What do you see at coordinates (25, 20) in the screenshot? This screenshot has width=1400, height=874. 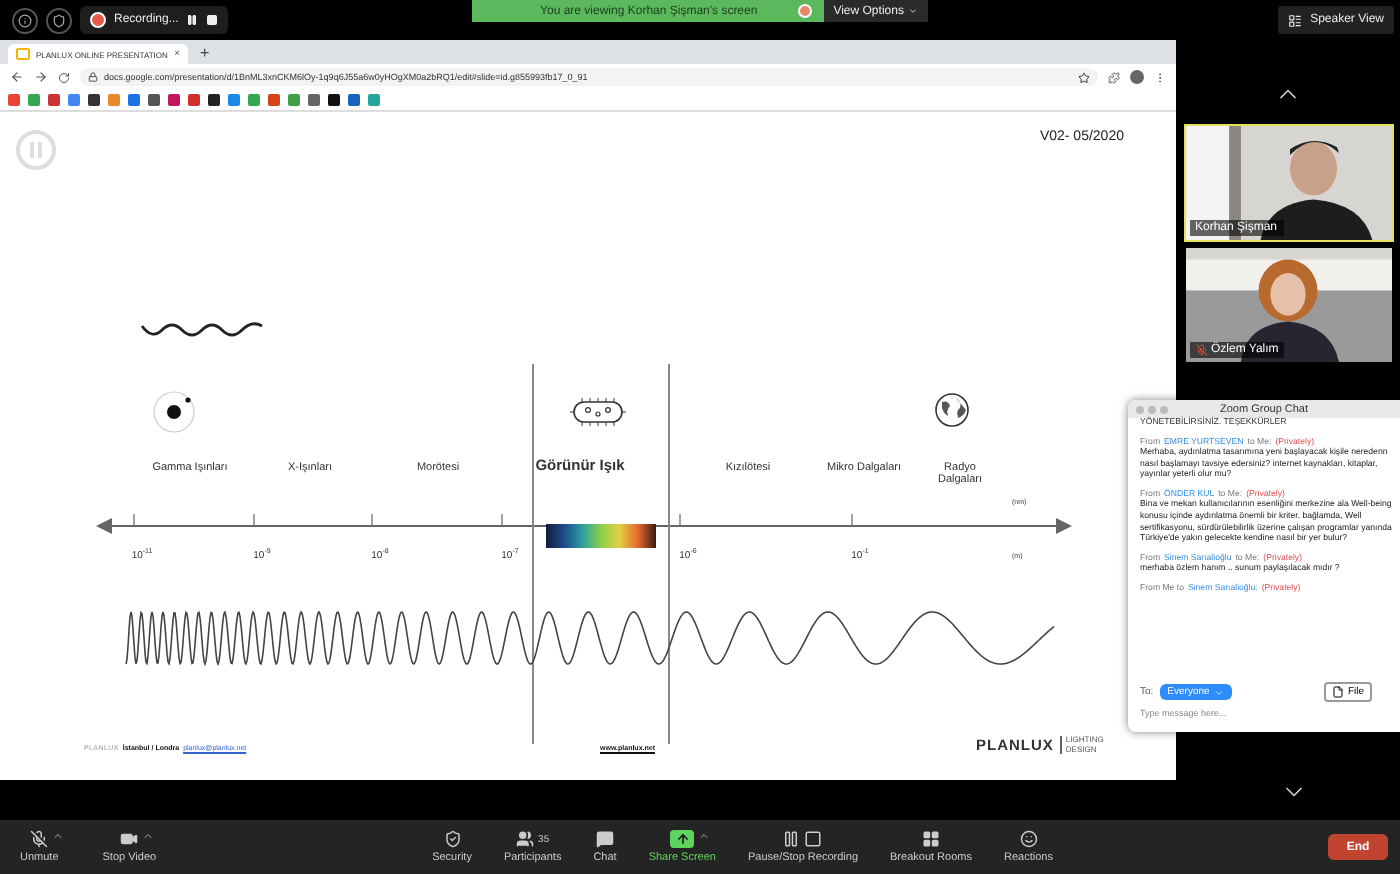 I see `info-icon` at bounding box center [25, 20].